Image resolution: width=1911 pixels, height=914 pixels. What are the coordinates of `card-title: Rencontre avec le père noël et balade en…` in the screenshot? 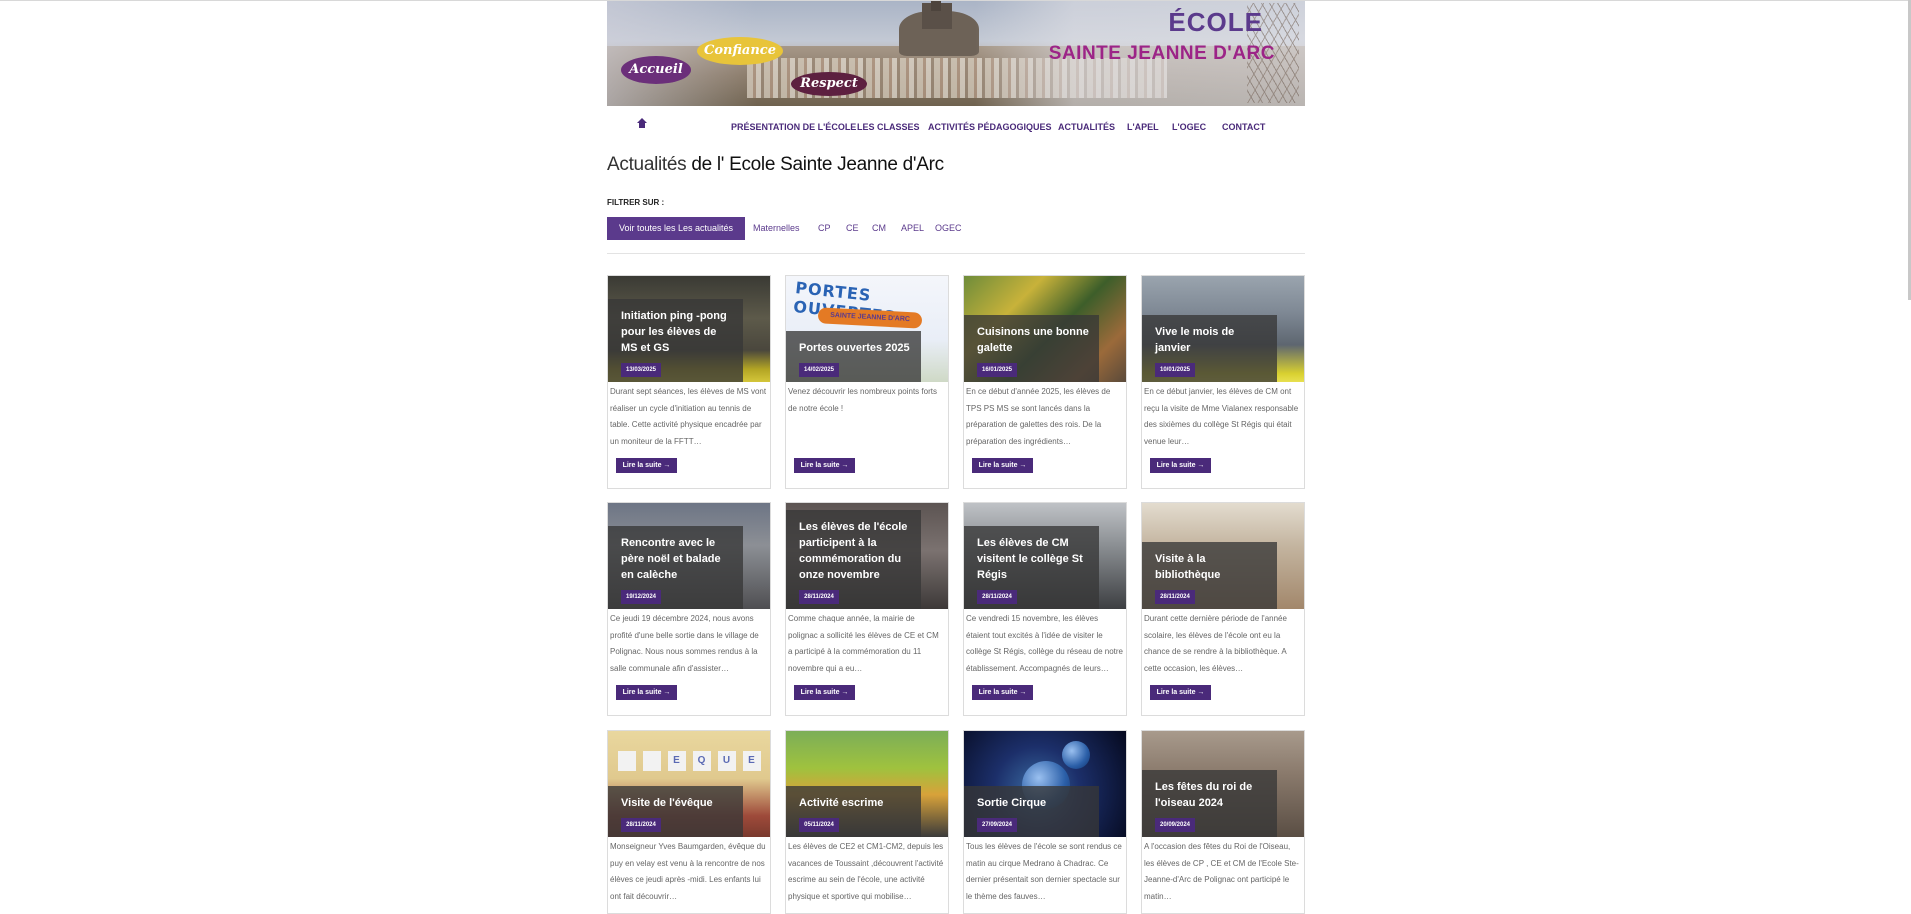 It's located at (671, 559).